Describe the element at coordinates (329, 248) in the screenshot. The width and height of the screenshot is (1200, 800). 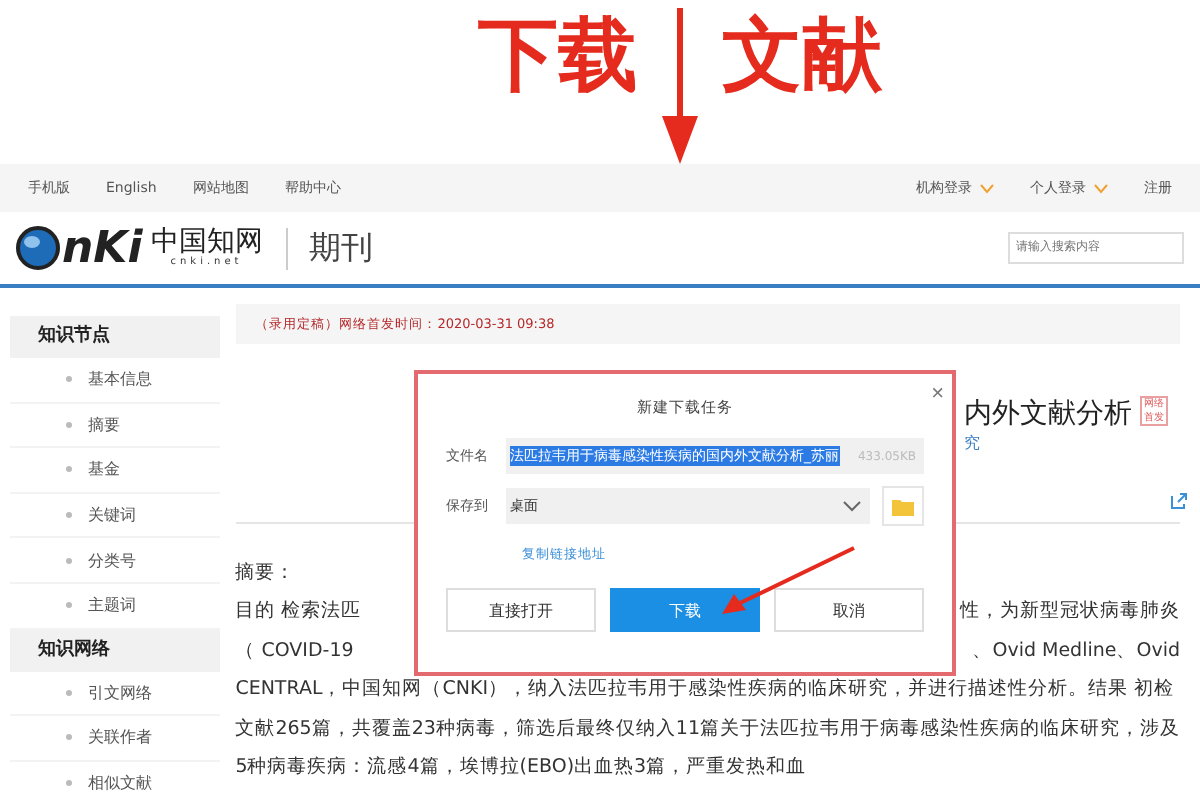
I see `section-title: 期刊` at that location.